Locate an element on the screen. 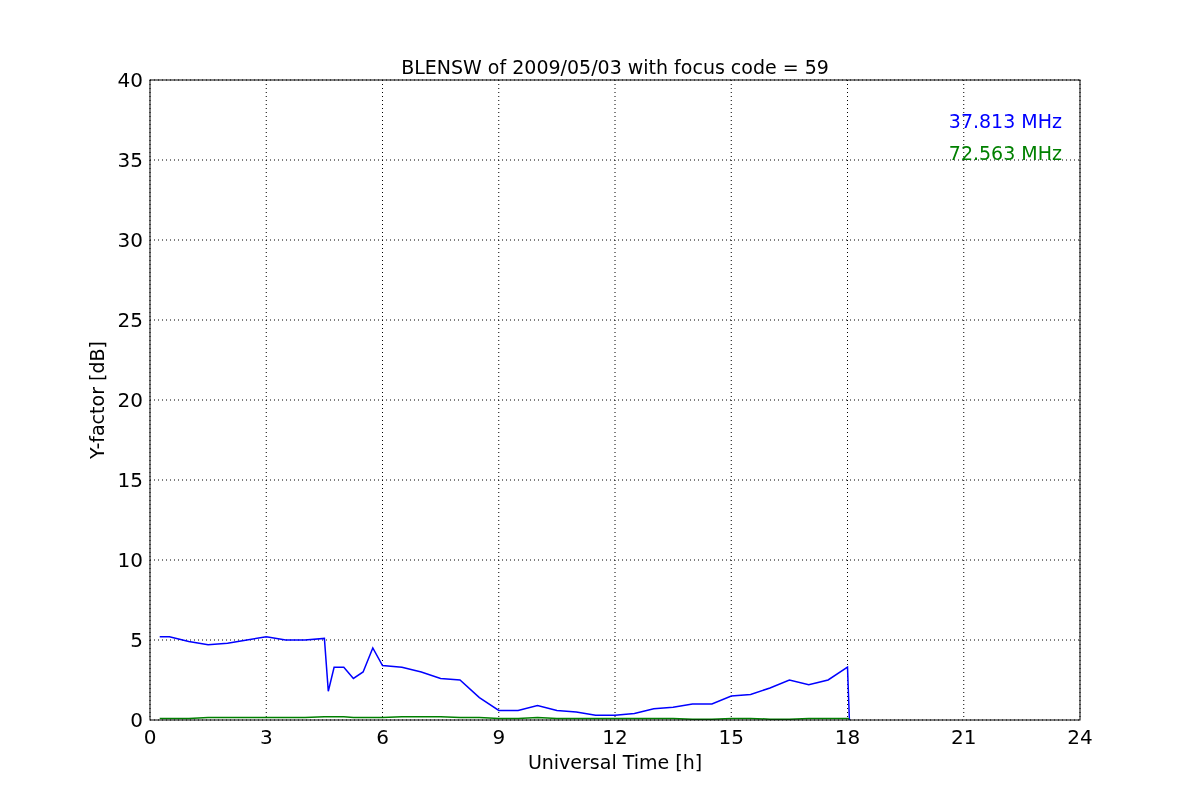 The width and height of the screenshot is (1200, 800). y-tick-label: 35 is located at coordinates (130, 160).